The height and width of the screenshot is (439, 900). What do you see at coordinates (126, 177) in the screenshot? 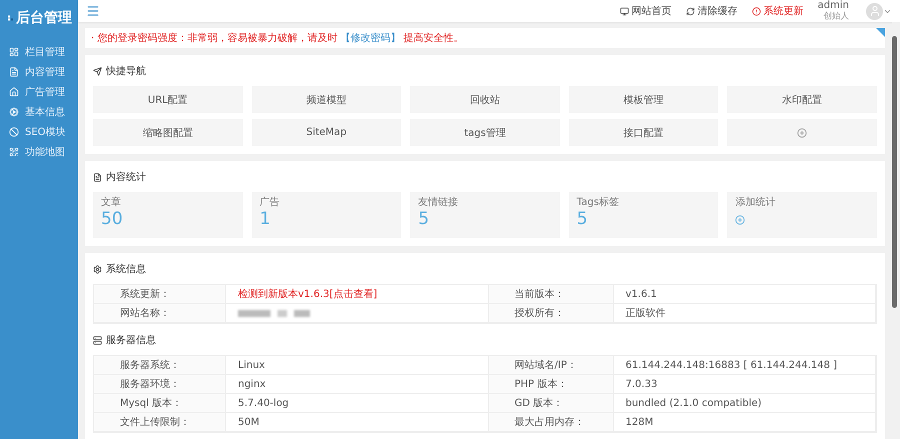
I see `card-title: 内容统计` at bounding box center [126, 177].